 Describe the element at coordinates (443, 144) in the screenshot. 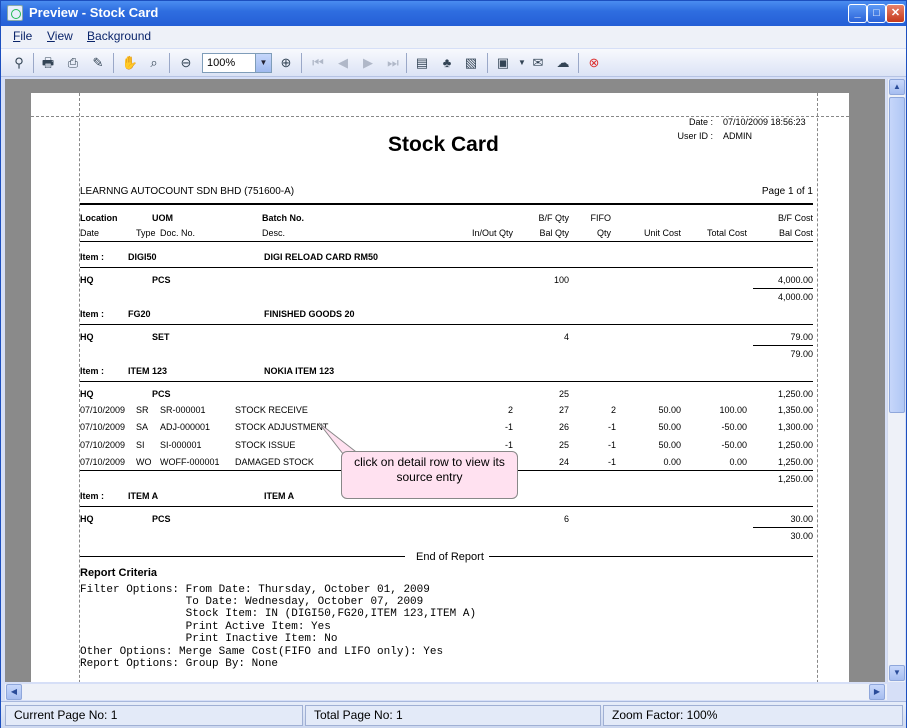

I see `report-title: Stock Card` at that location.